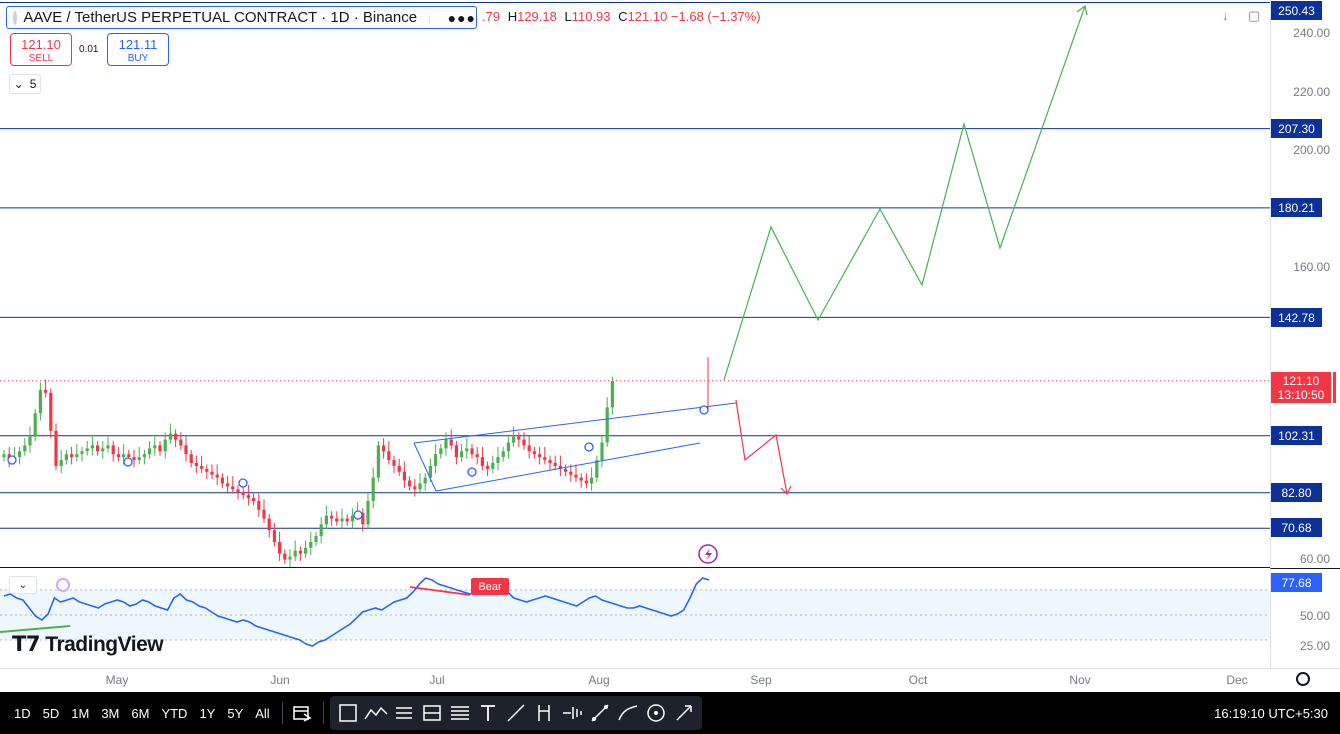 The width and height of the screenshot is (1340, 734). What do you see at coordinates (1314, 559) in the screenshot?
I see `price-tick: 60.00` at bounding box center [1314, 559].